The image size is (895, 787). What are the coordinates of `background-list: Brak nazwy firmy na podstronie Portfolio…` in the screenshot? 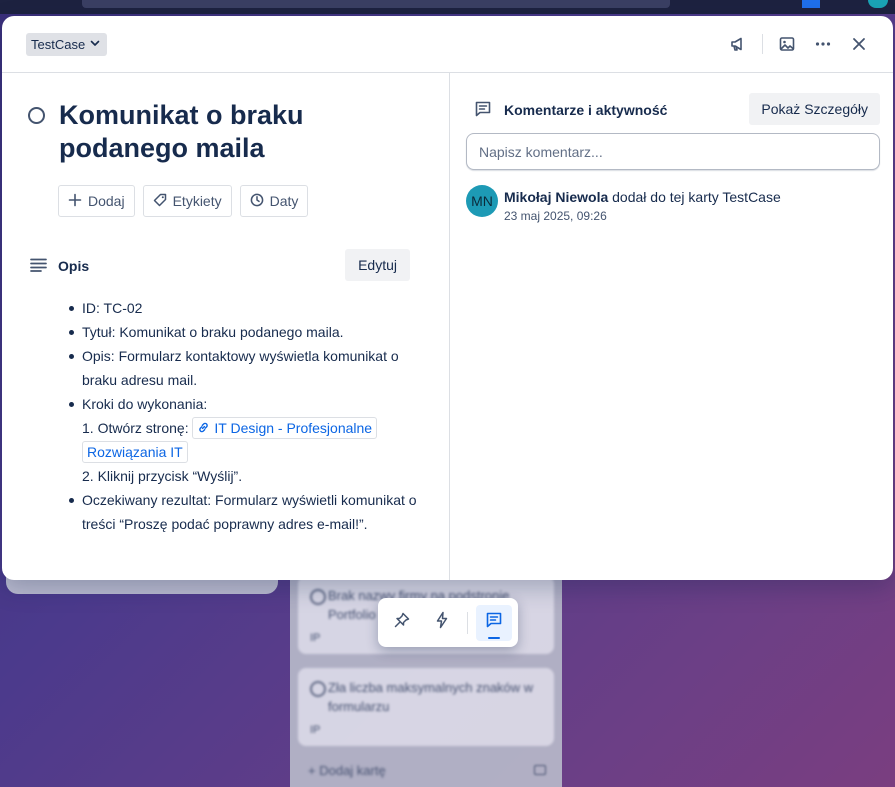 It's located at (426, 673).